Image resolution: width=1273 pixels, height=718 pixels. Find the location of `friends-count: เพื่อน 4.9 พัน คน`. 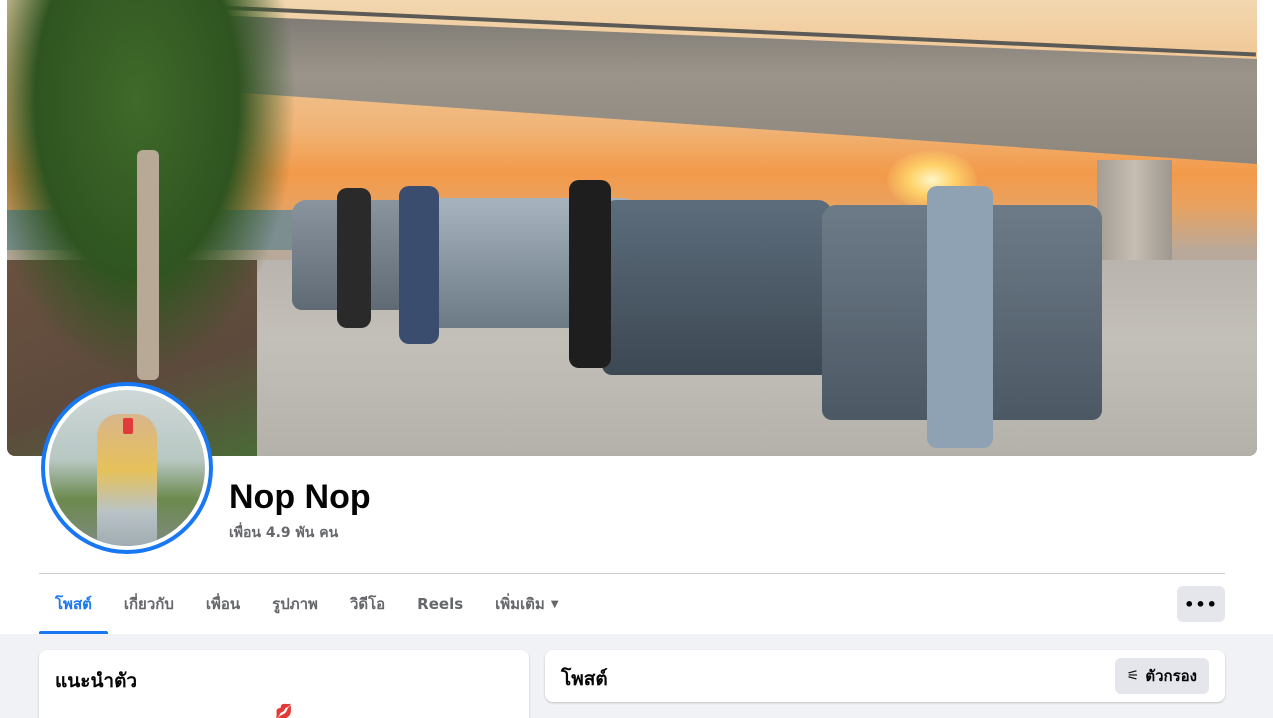

friends-count: เพื่อน 4.9 พัน คน is located at coordinates (283, 533).